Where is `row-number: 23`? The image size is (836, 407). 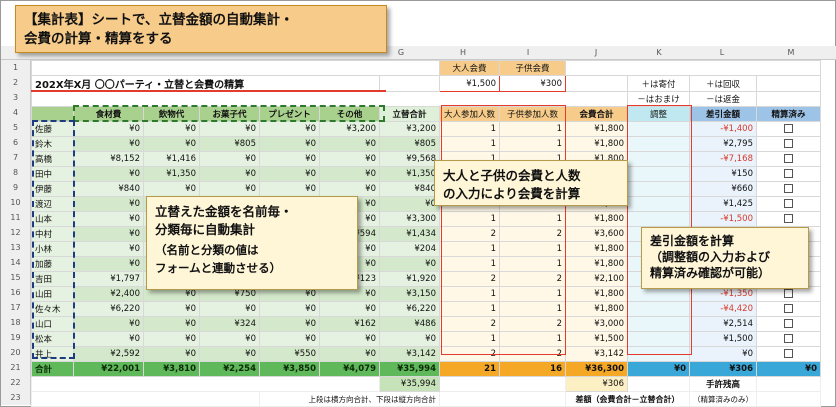
row-number: 23 is located at coordinates (16, 397).